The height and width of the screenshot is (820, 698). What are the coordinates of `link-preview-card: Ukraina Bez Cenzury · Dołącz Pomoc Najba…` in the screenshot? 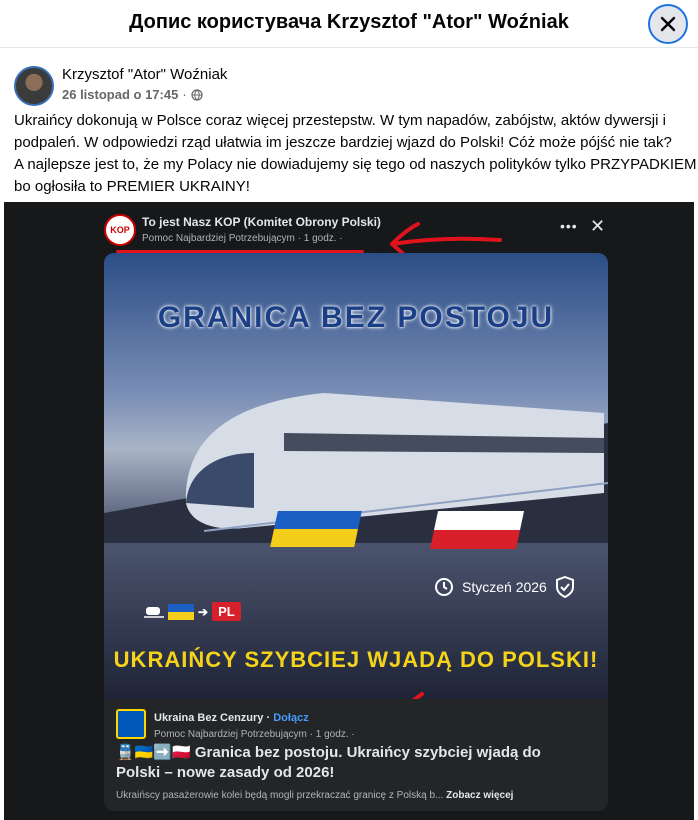 It's located at (356, 755).